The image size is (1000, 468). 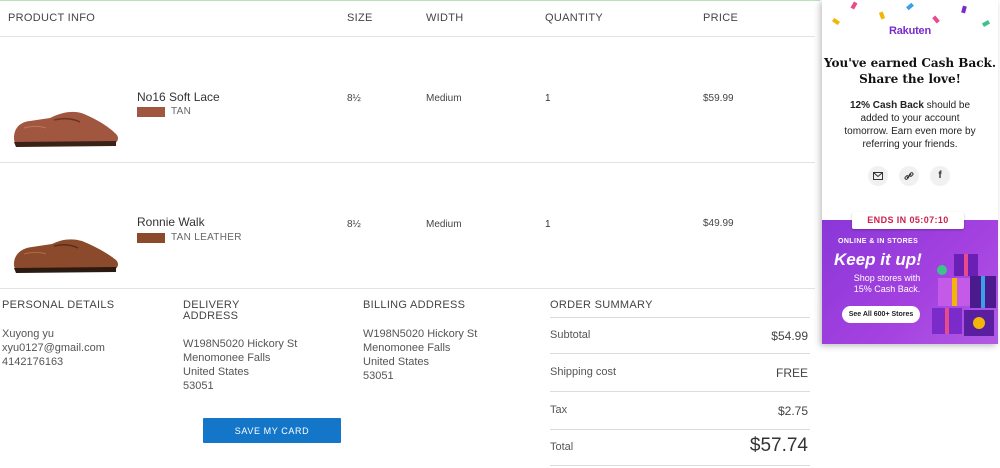 What do you see at coordinates (601, 305) in the screenshot?
I see `order-summary-heading: ORDER SUMMARY` at bounding box center [601, 305].